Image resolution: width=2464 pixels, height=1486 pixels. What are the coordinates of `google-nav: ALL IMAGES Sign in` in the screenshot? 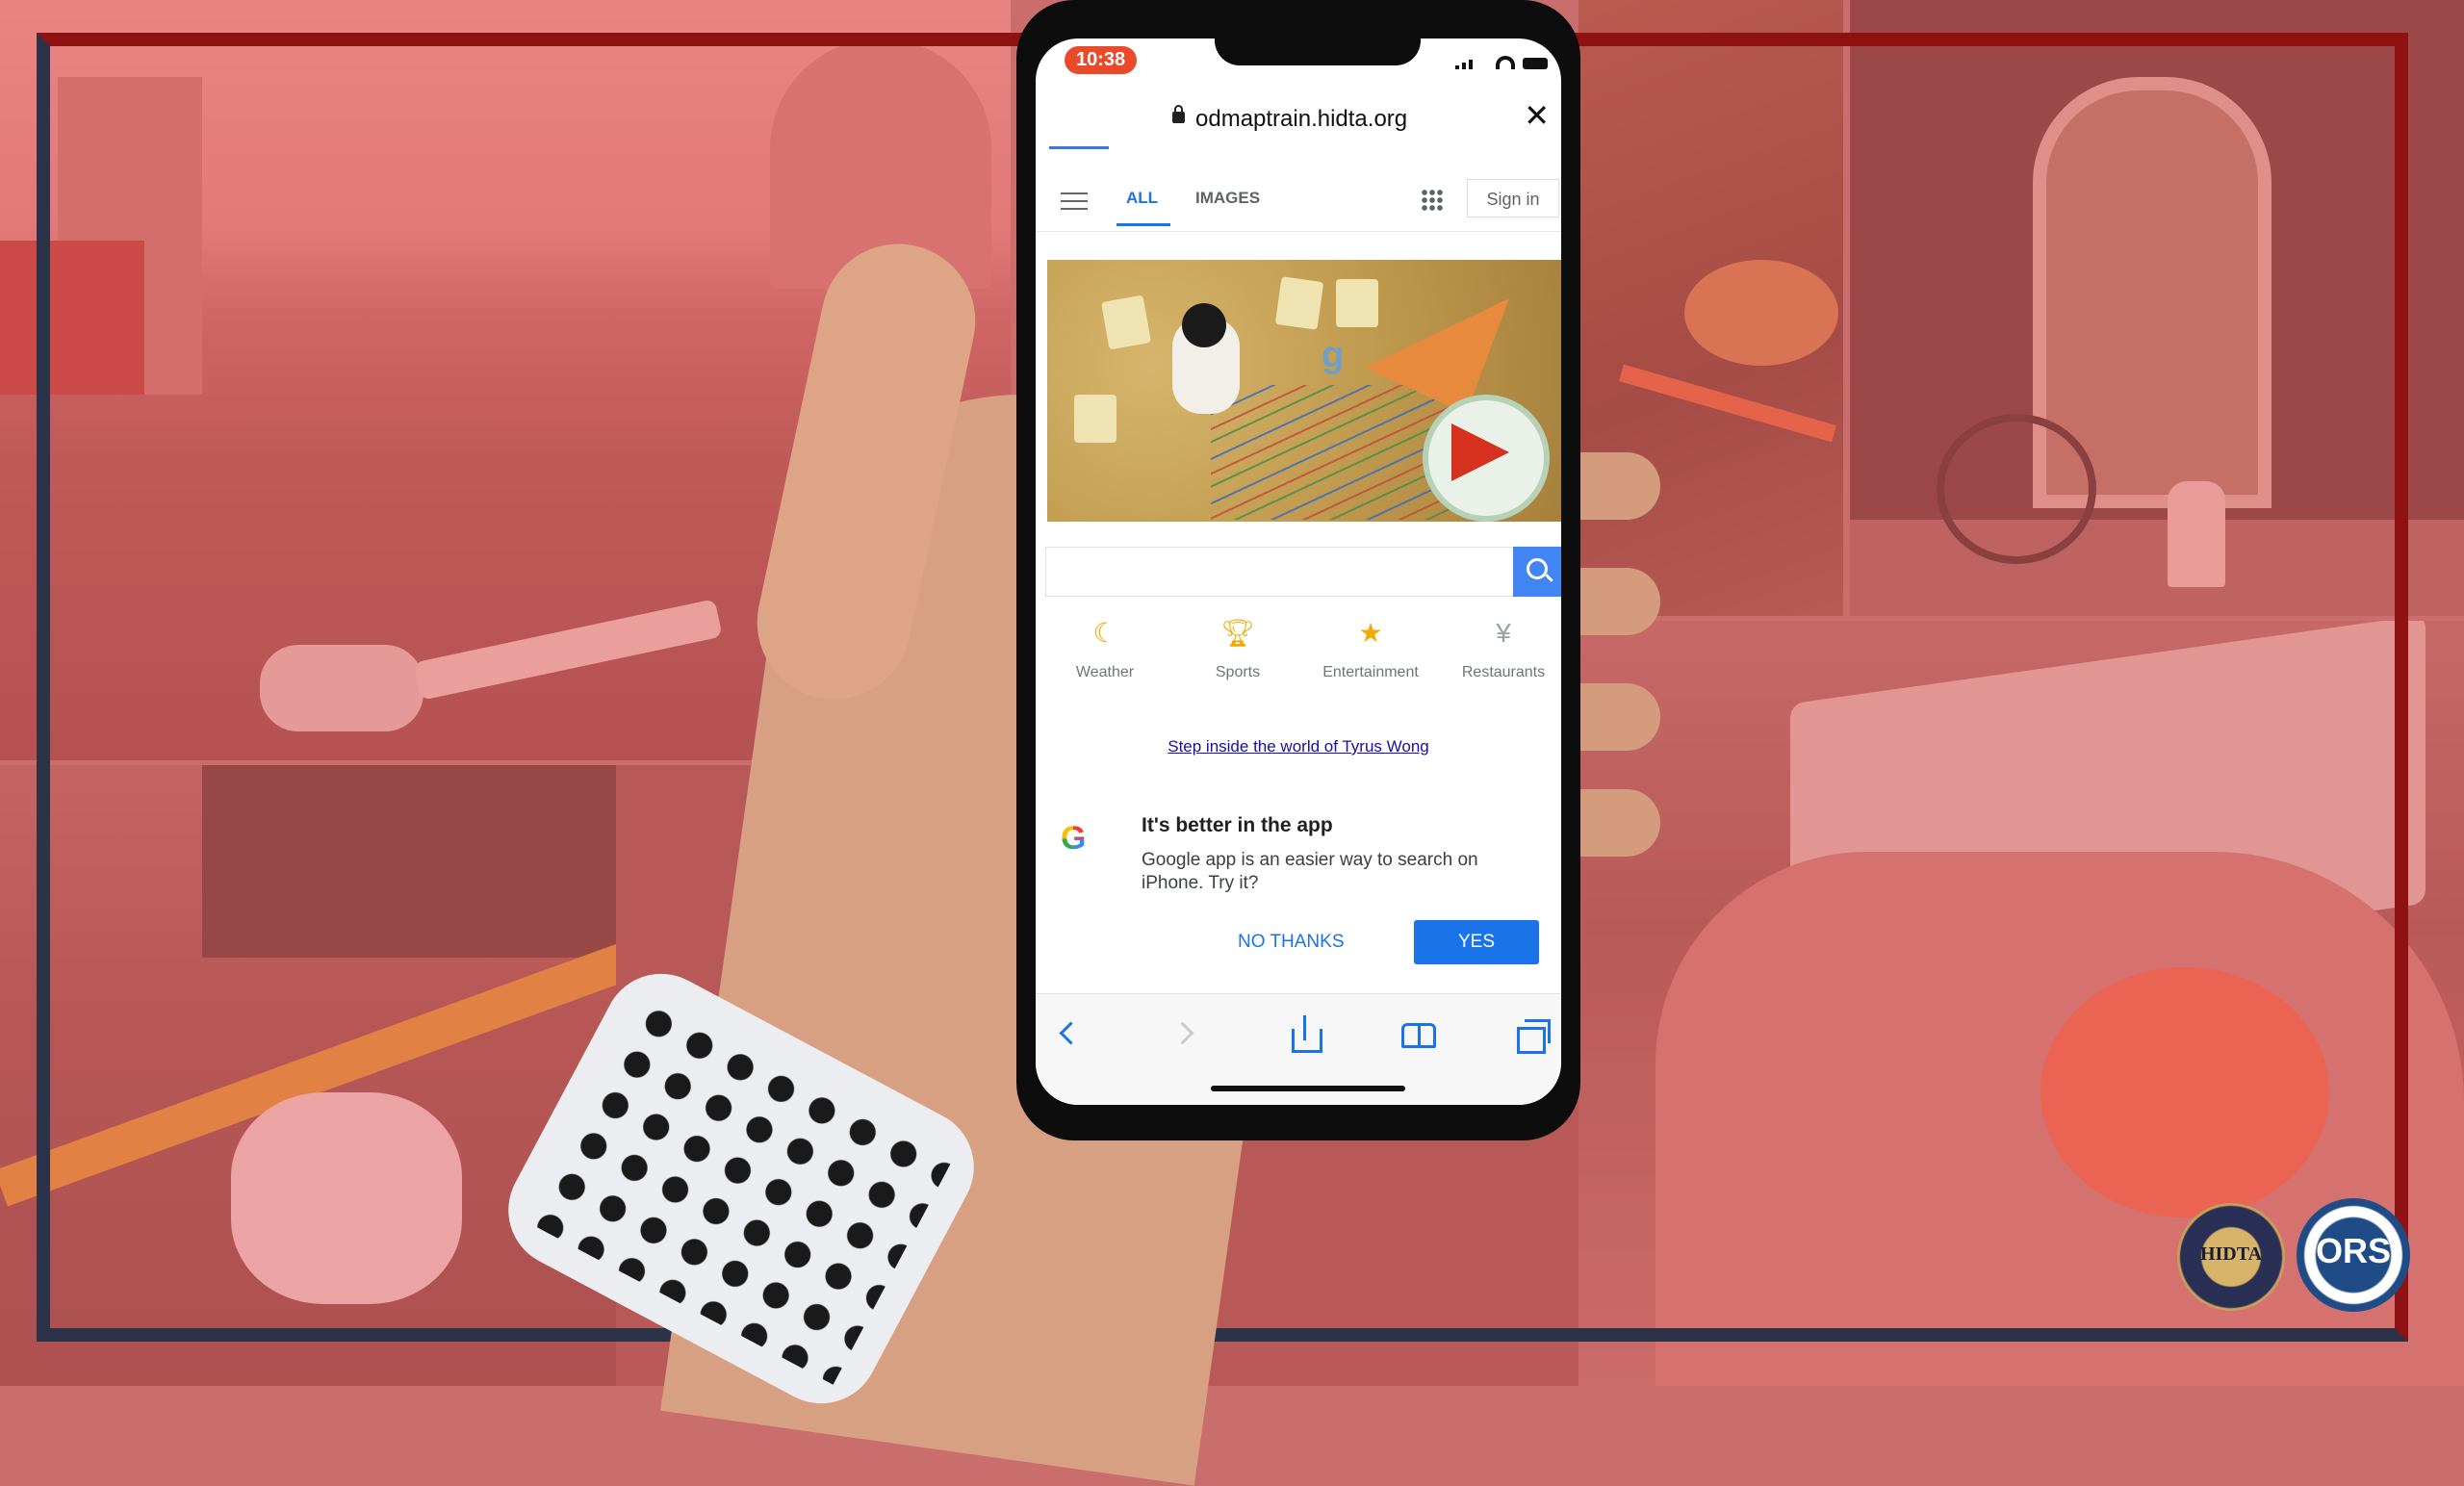 It's located at (1298, 198).